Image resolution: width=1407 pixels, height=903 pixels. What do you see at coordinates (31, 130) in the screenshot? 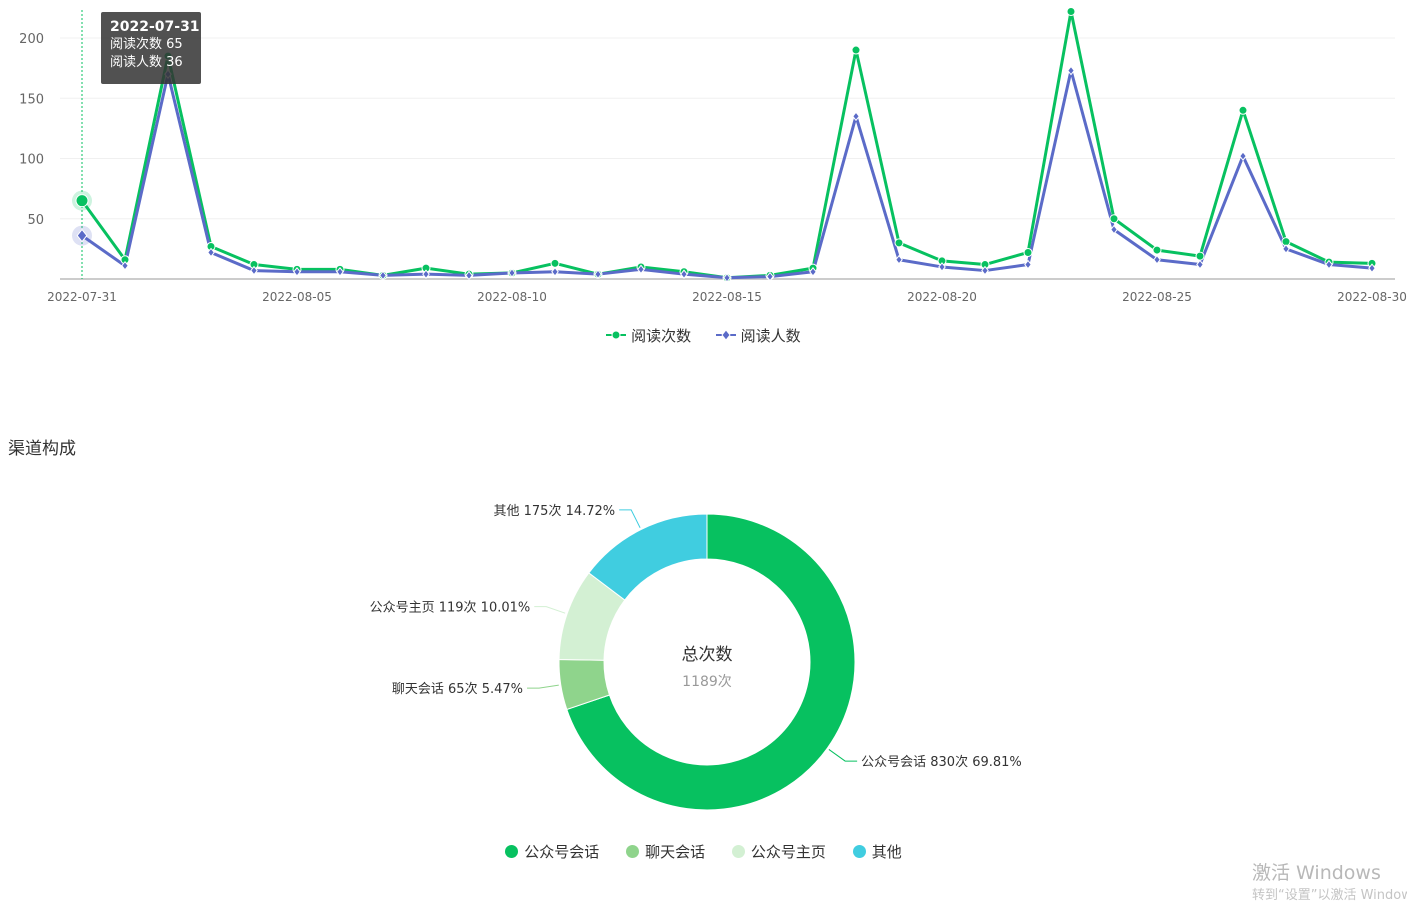
I see `y-axis-tick-labels: 50 100 150 200` at bounding box center [31, 130].